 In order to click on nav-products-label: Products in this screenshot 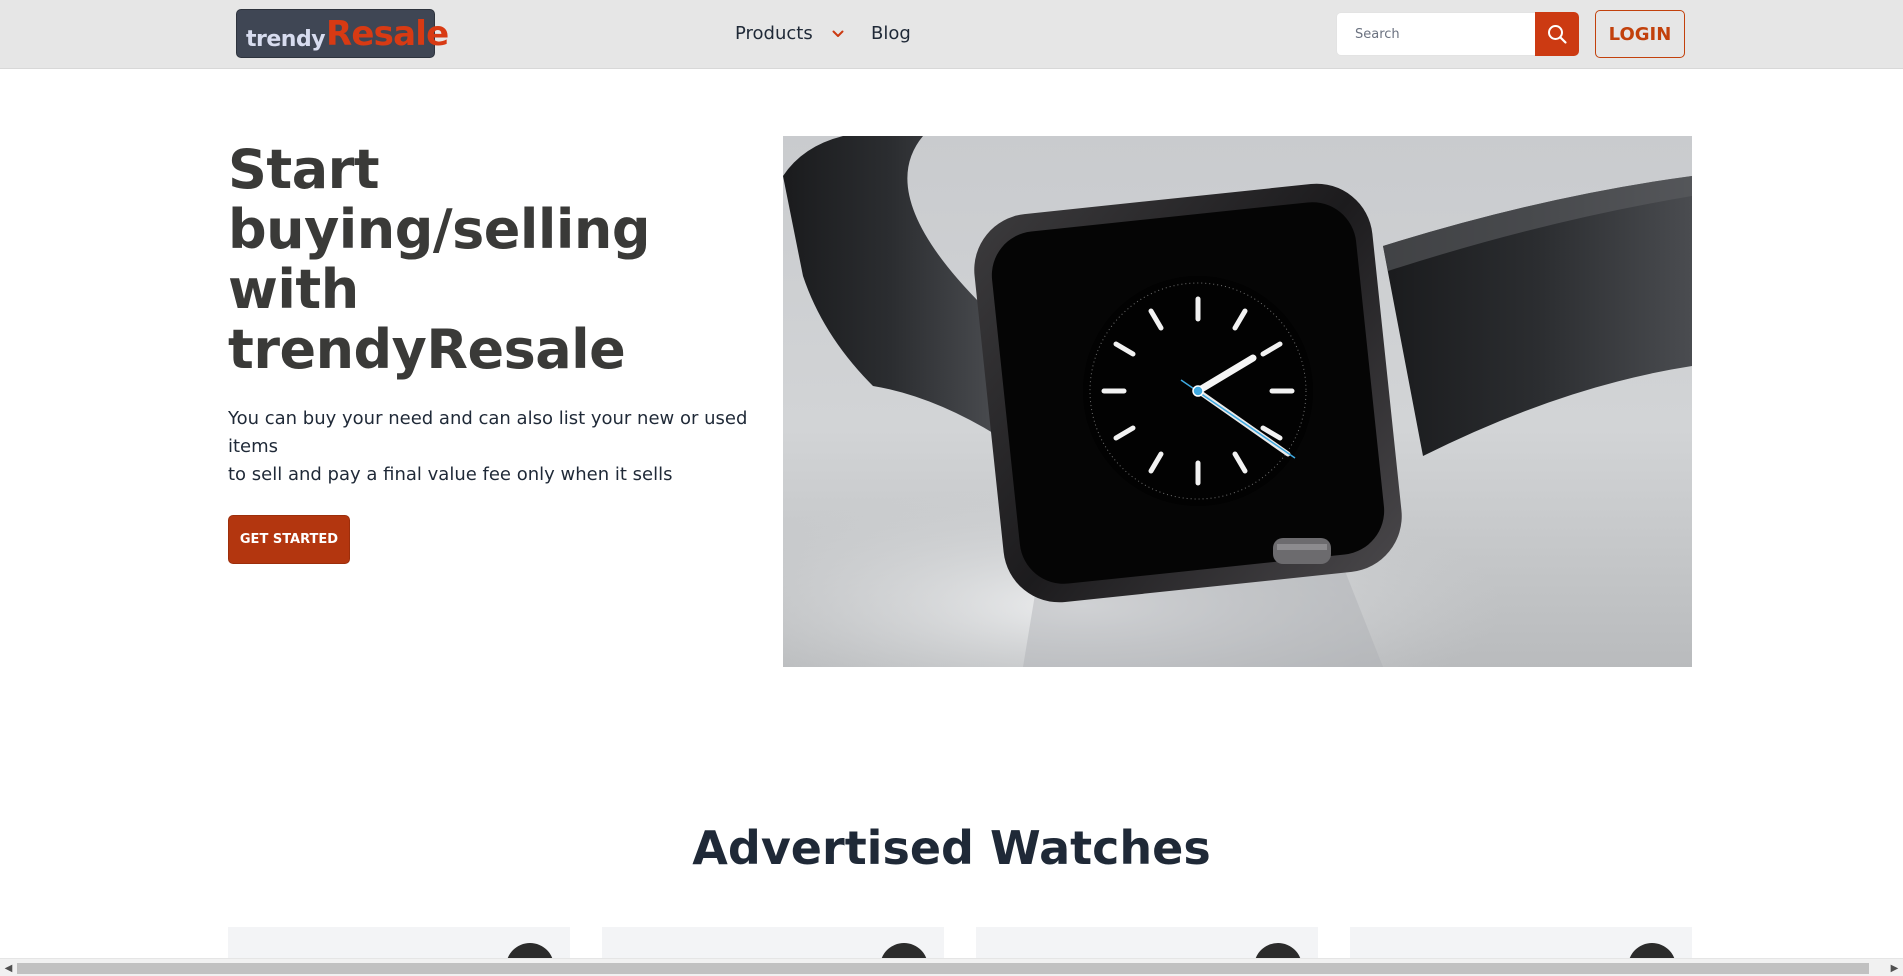, I will do `click(774, 33)`.